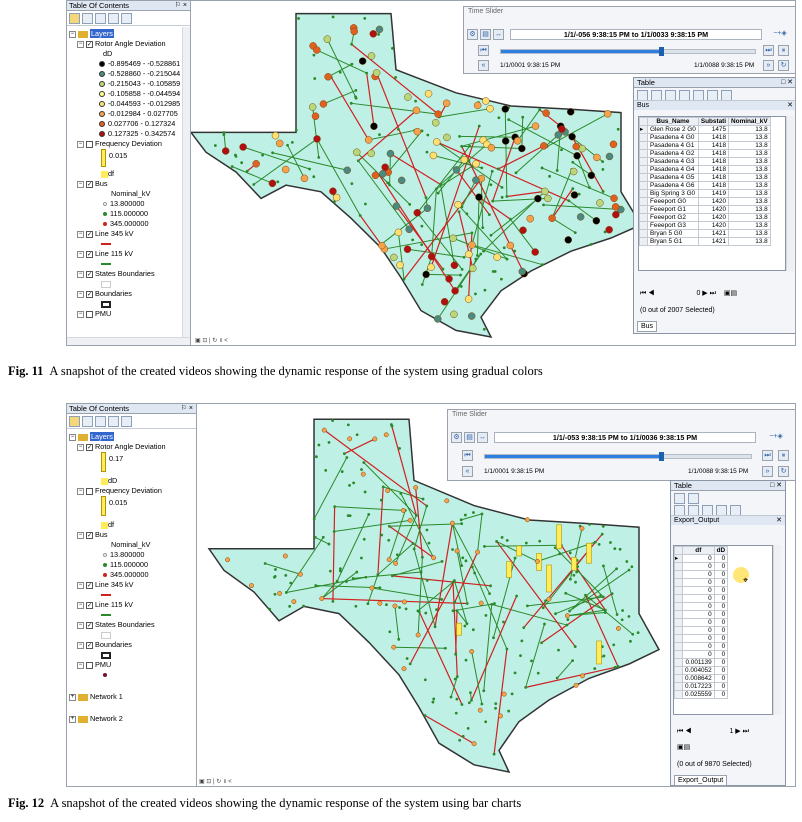  What do you see at coordinates (705, 161) in the screenshot?
I see `table-row: Pasadena 4 G3 1418 13.8` at bounding box center [705, 161].